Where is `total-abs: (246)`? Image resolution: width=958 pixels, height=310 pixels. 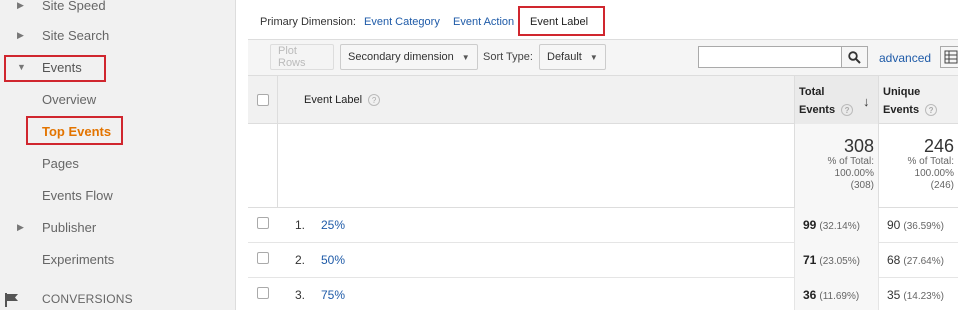 total-abs: (246) is located at coordinates (942, 185).